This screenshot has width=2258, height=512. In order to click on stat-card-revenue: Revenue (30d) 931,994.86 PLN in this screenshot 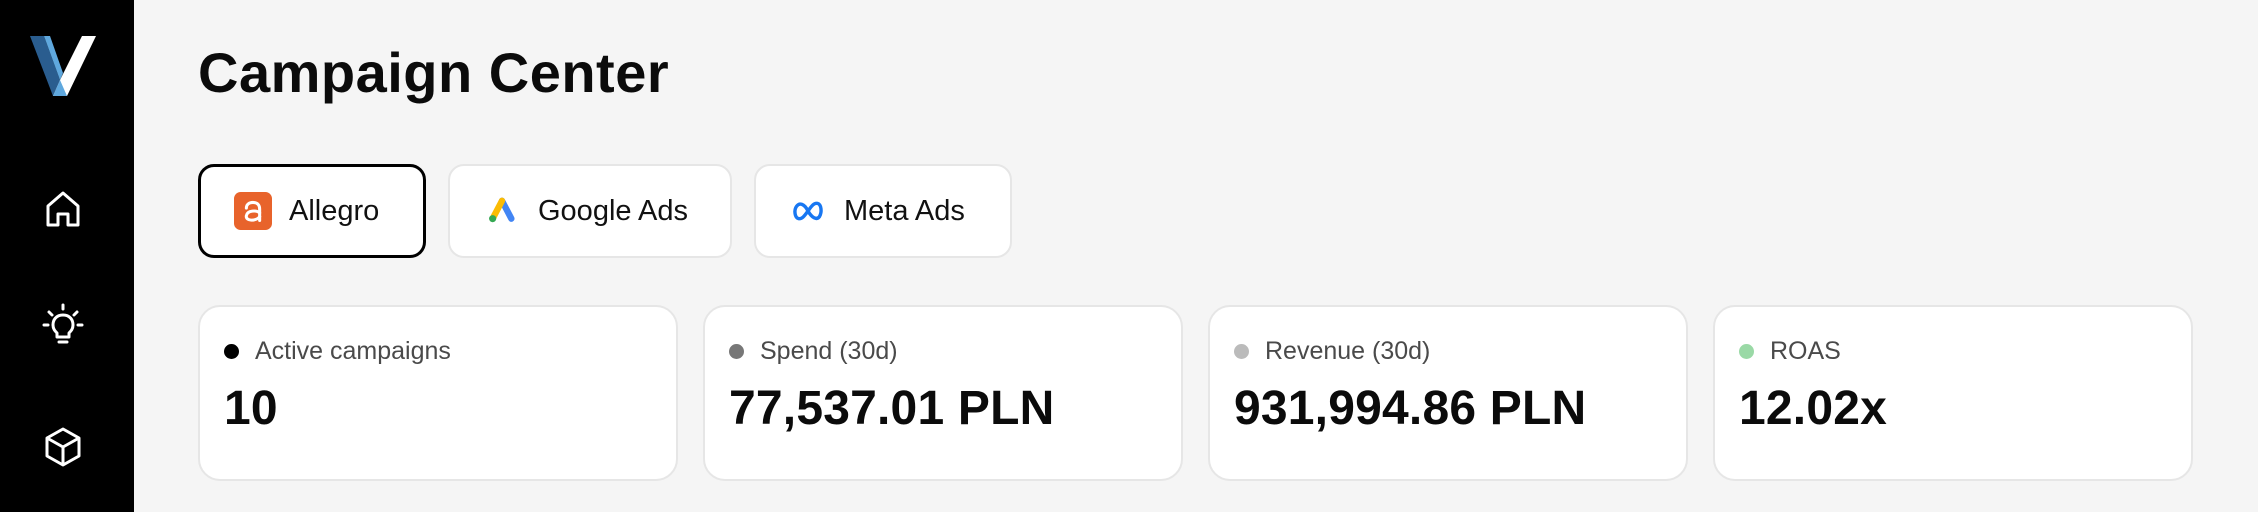, I will do `click(1448, 393)`.